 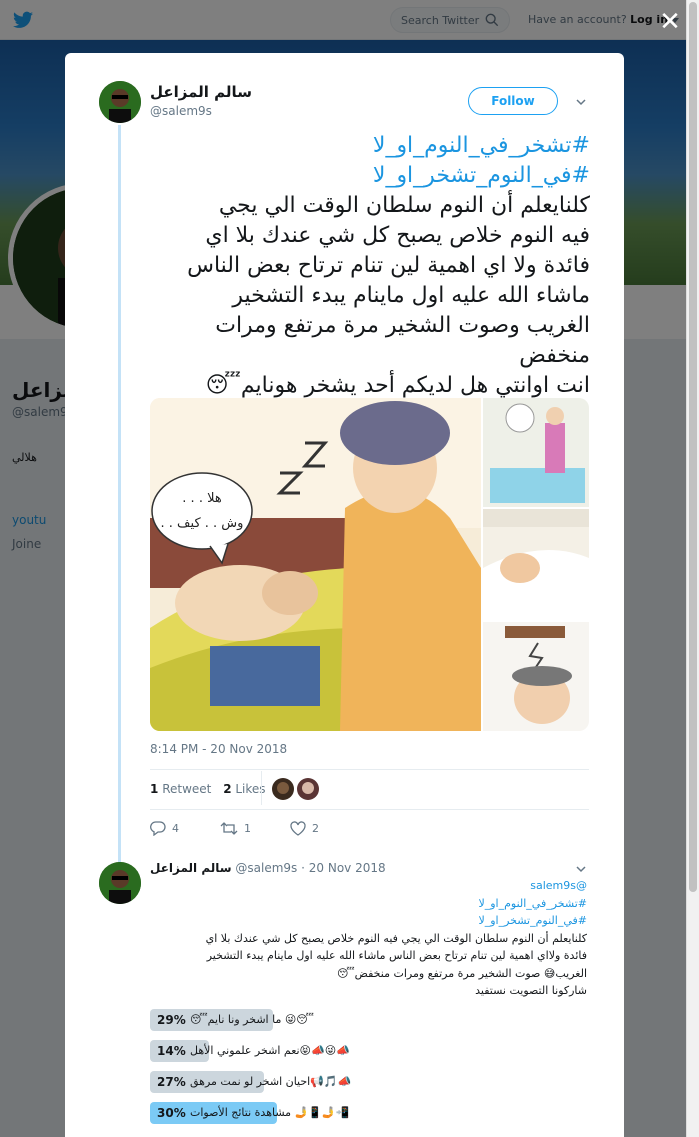 What do you see at coordinates (201, 92) in the screenshot?
I see `author-name: سالم المزاعل` at bounding box center [201, 92].